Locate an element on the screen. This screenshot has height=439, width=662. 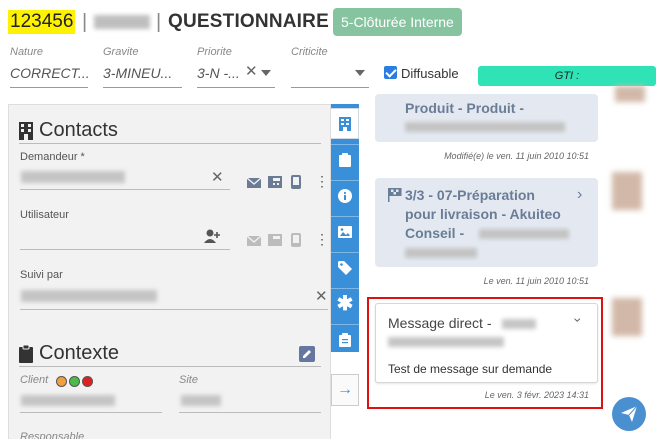
contacts-divider is located at coordinates (170, 143).